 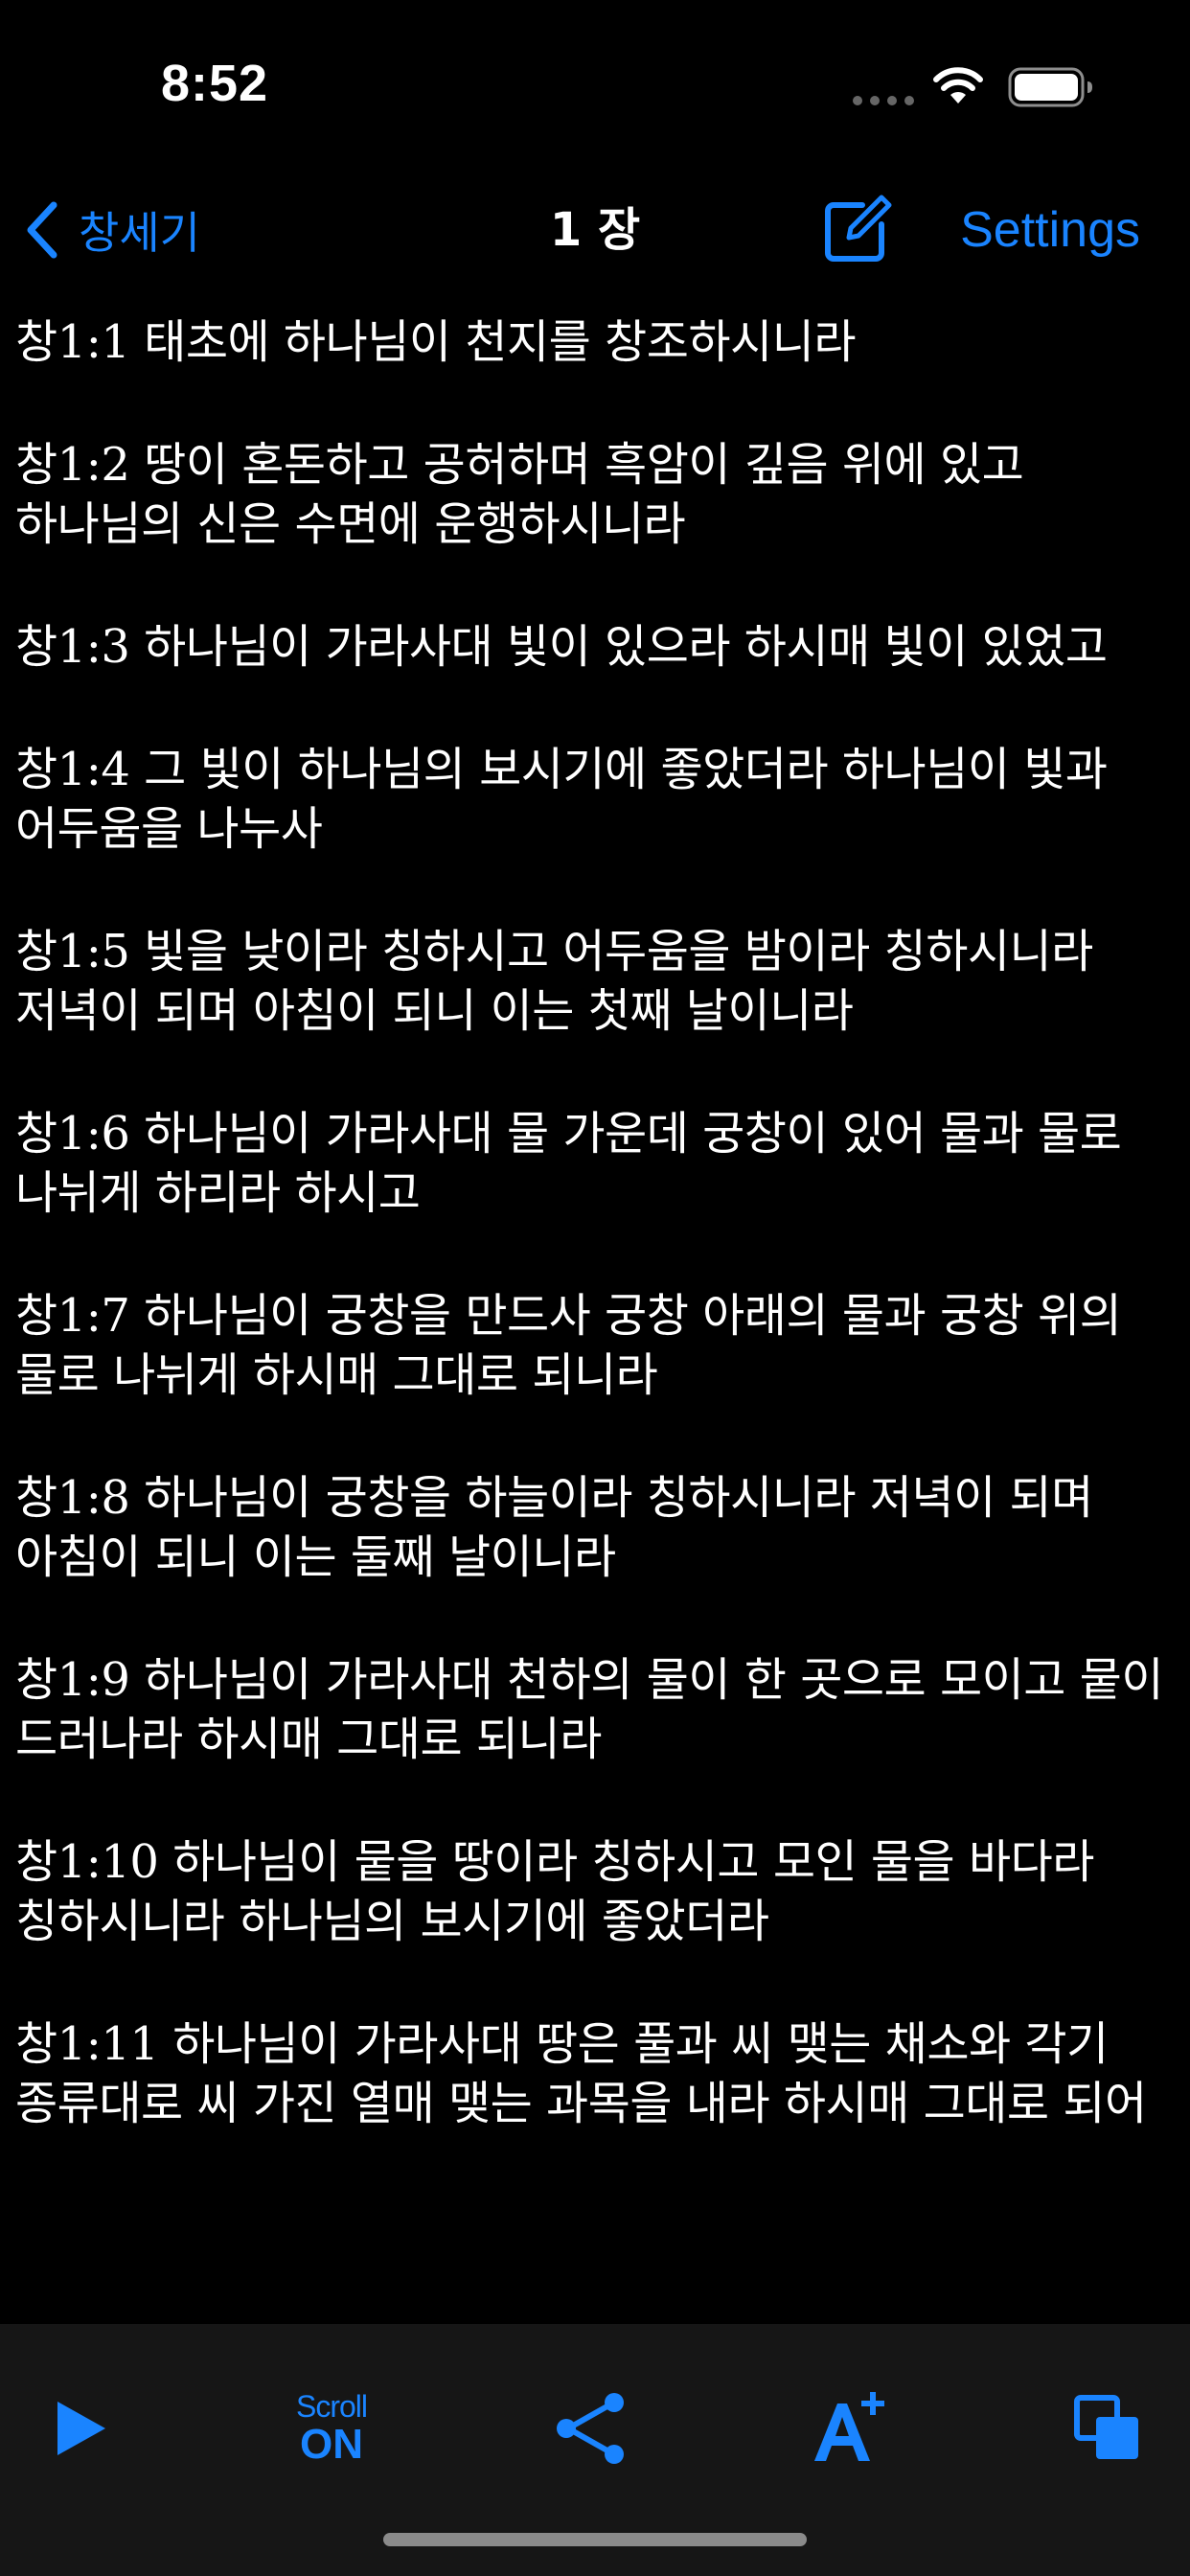 I want to click on share-button, so click(x=591, y=2428).